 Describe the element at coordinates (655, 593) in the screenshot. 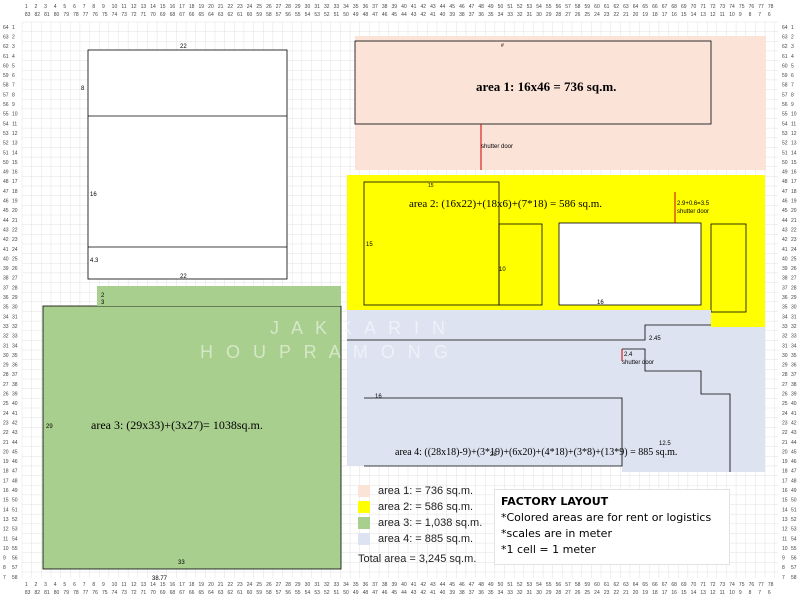

I see `ruler-tick-label: 18` at that location.